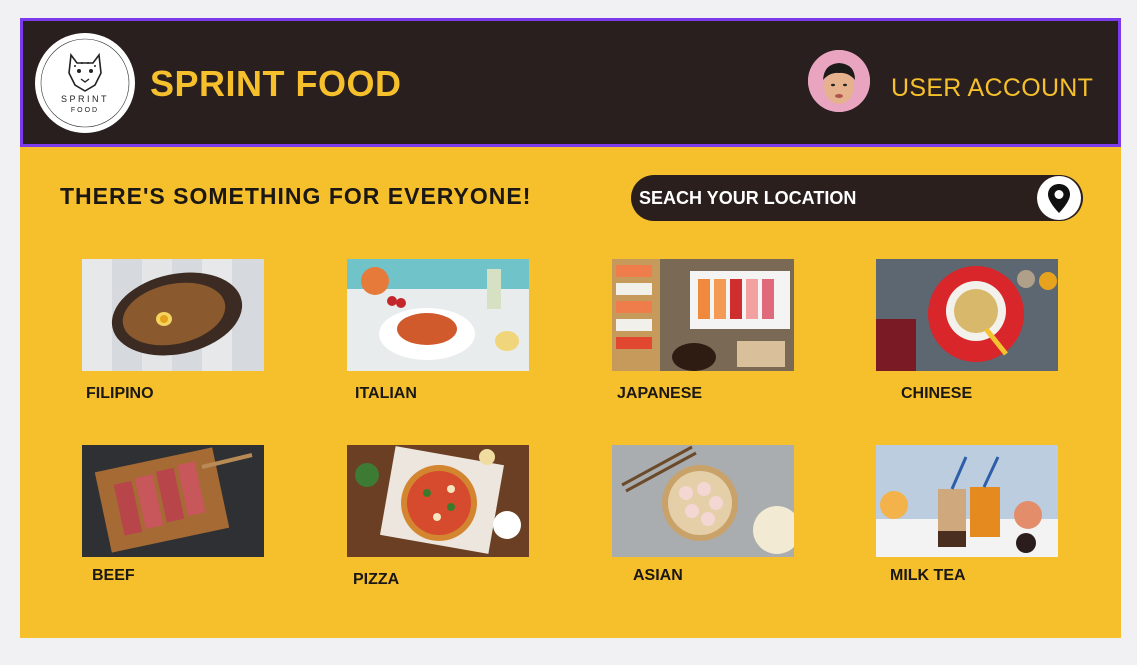 The height and width of the screenshot is (665, 1137). I want to click on user-photo-icon, so click(839, 81).